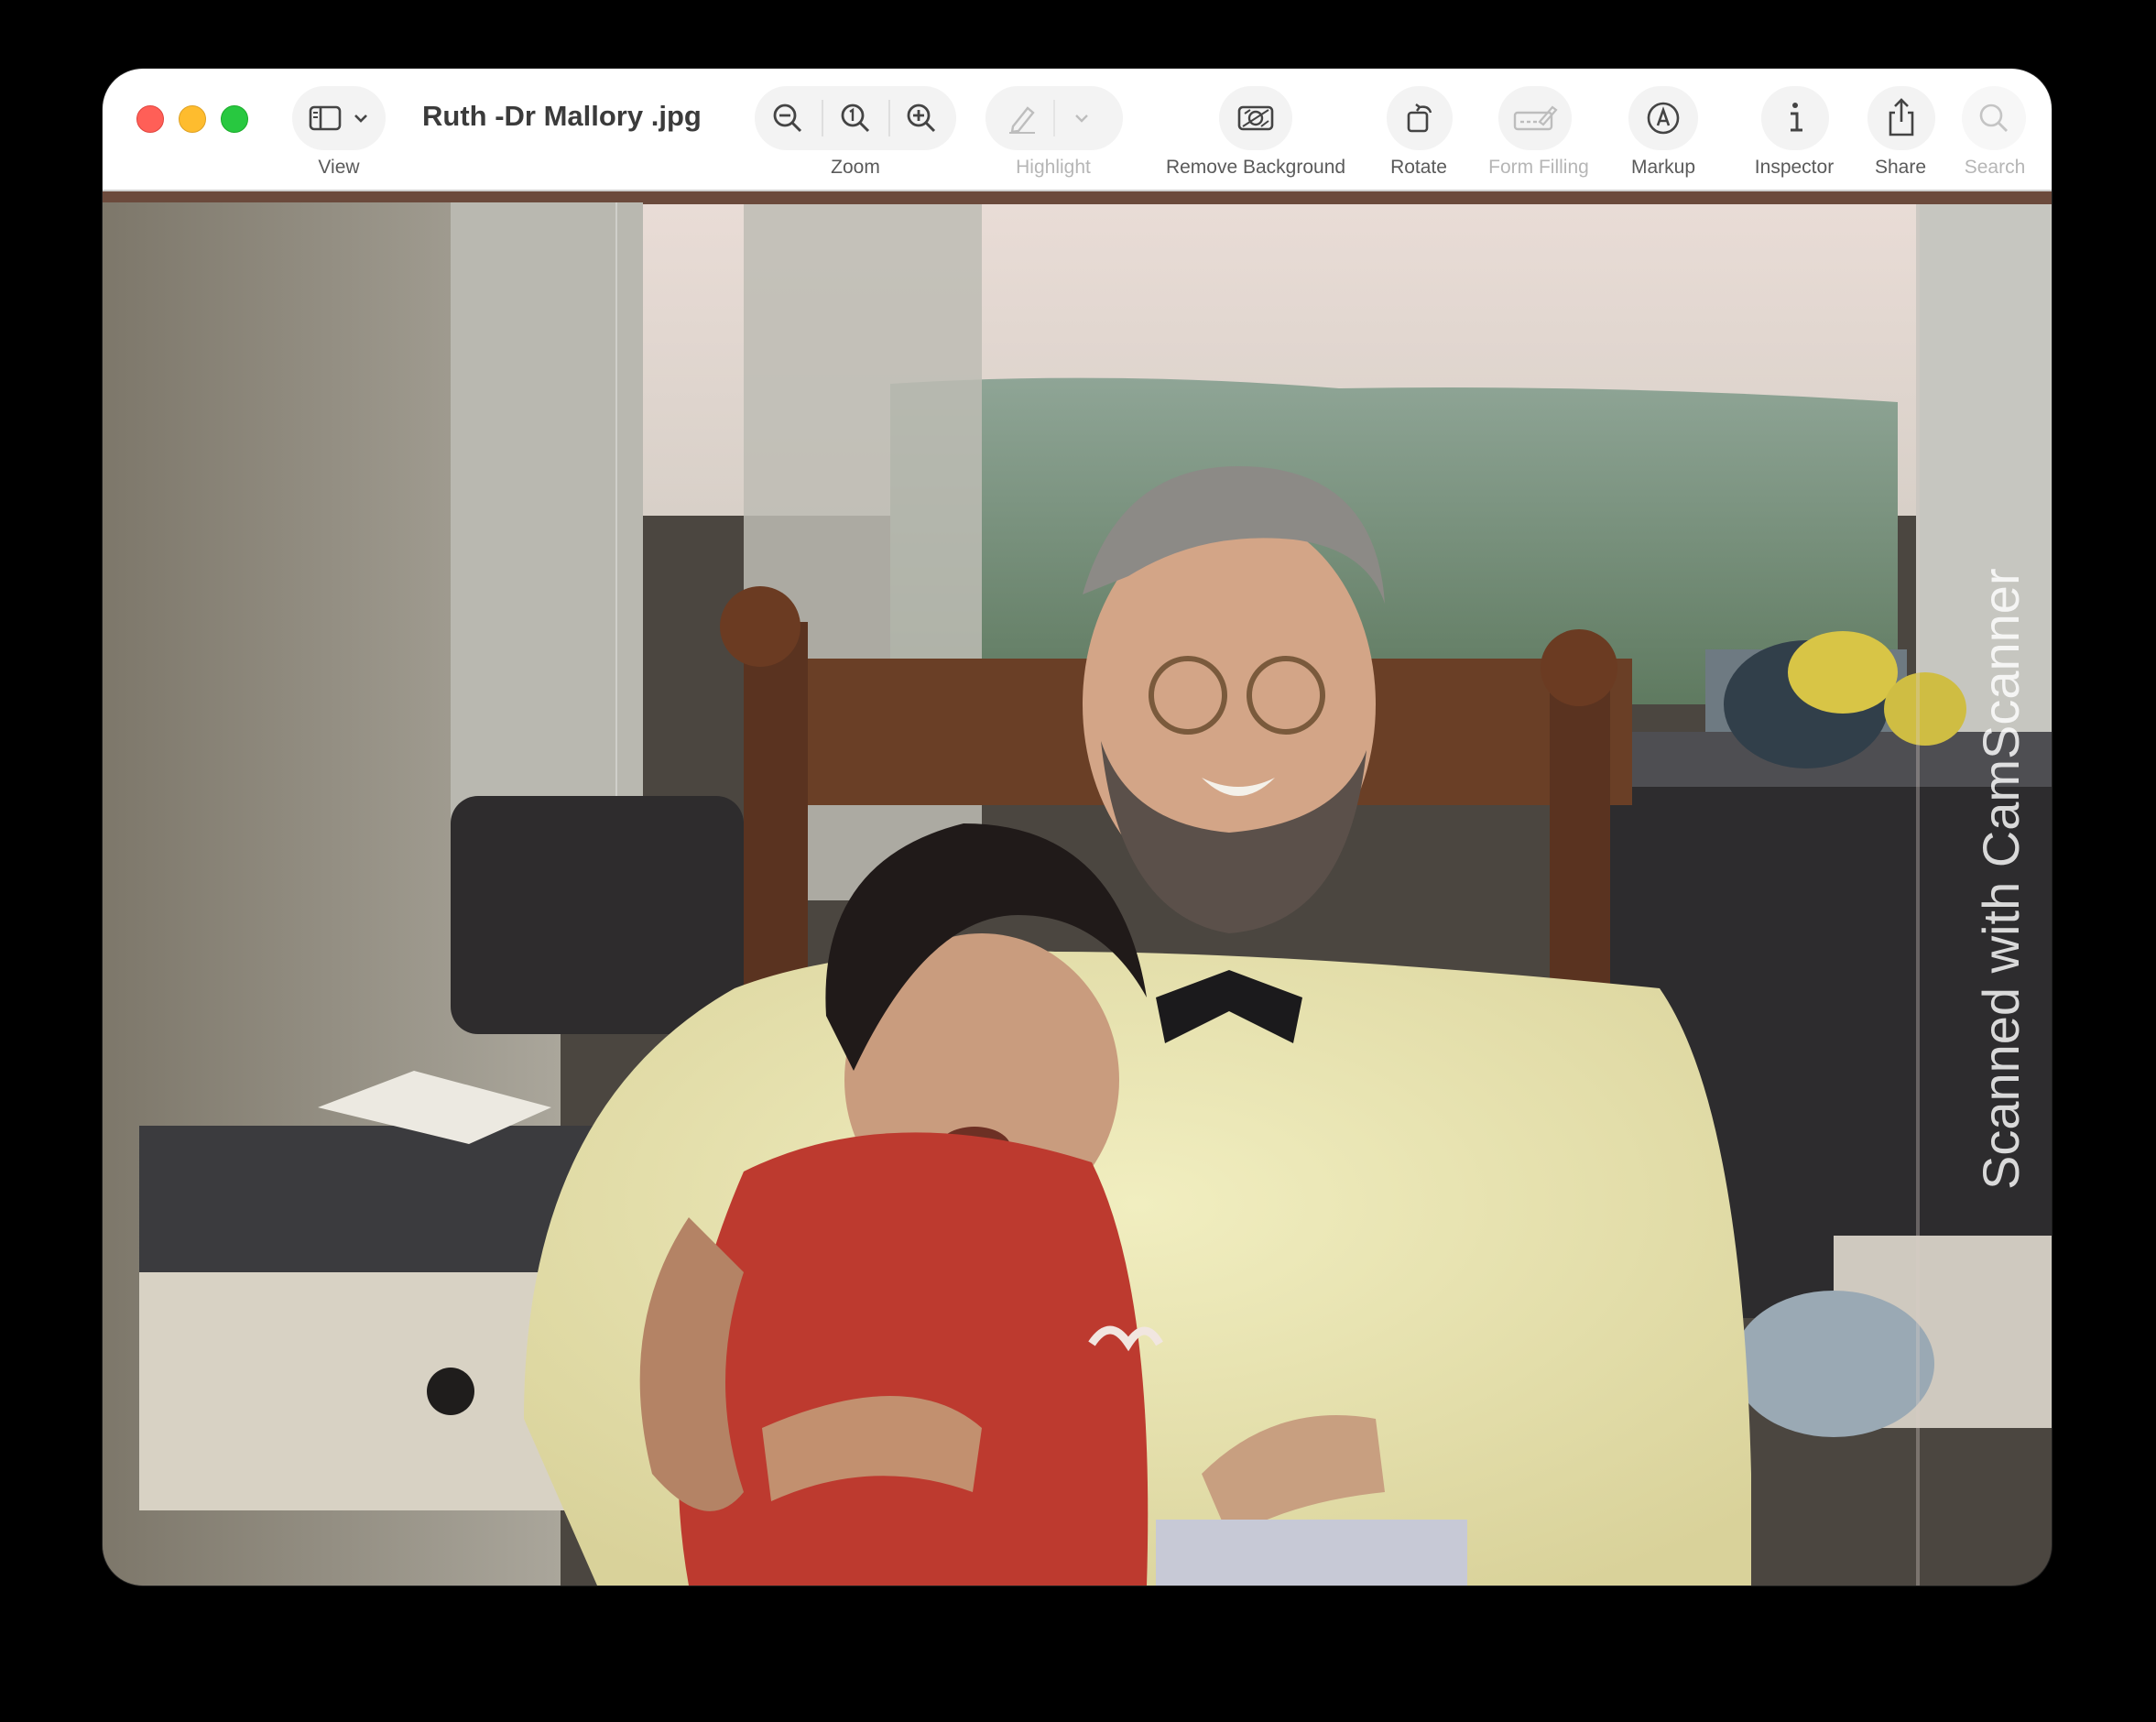  Describe the element at coordinates (192, 119) in the screenshot. I see `minimize-button` at that location.